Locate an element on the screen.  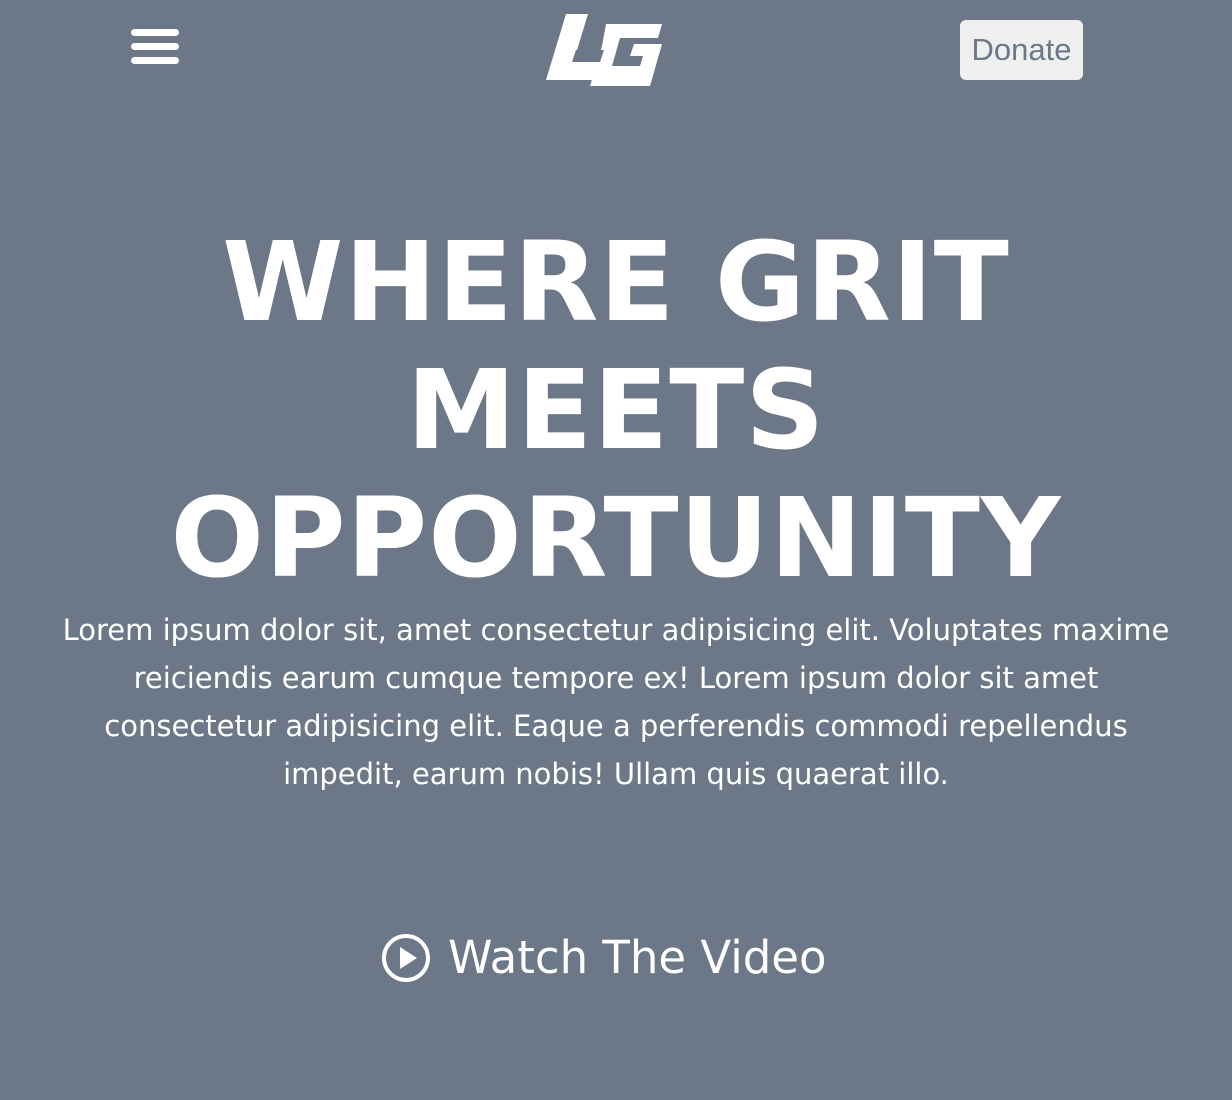
lg-logo-mark is located at coordinates (604, 50).